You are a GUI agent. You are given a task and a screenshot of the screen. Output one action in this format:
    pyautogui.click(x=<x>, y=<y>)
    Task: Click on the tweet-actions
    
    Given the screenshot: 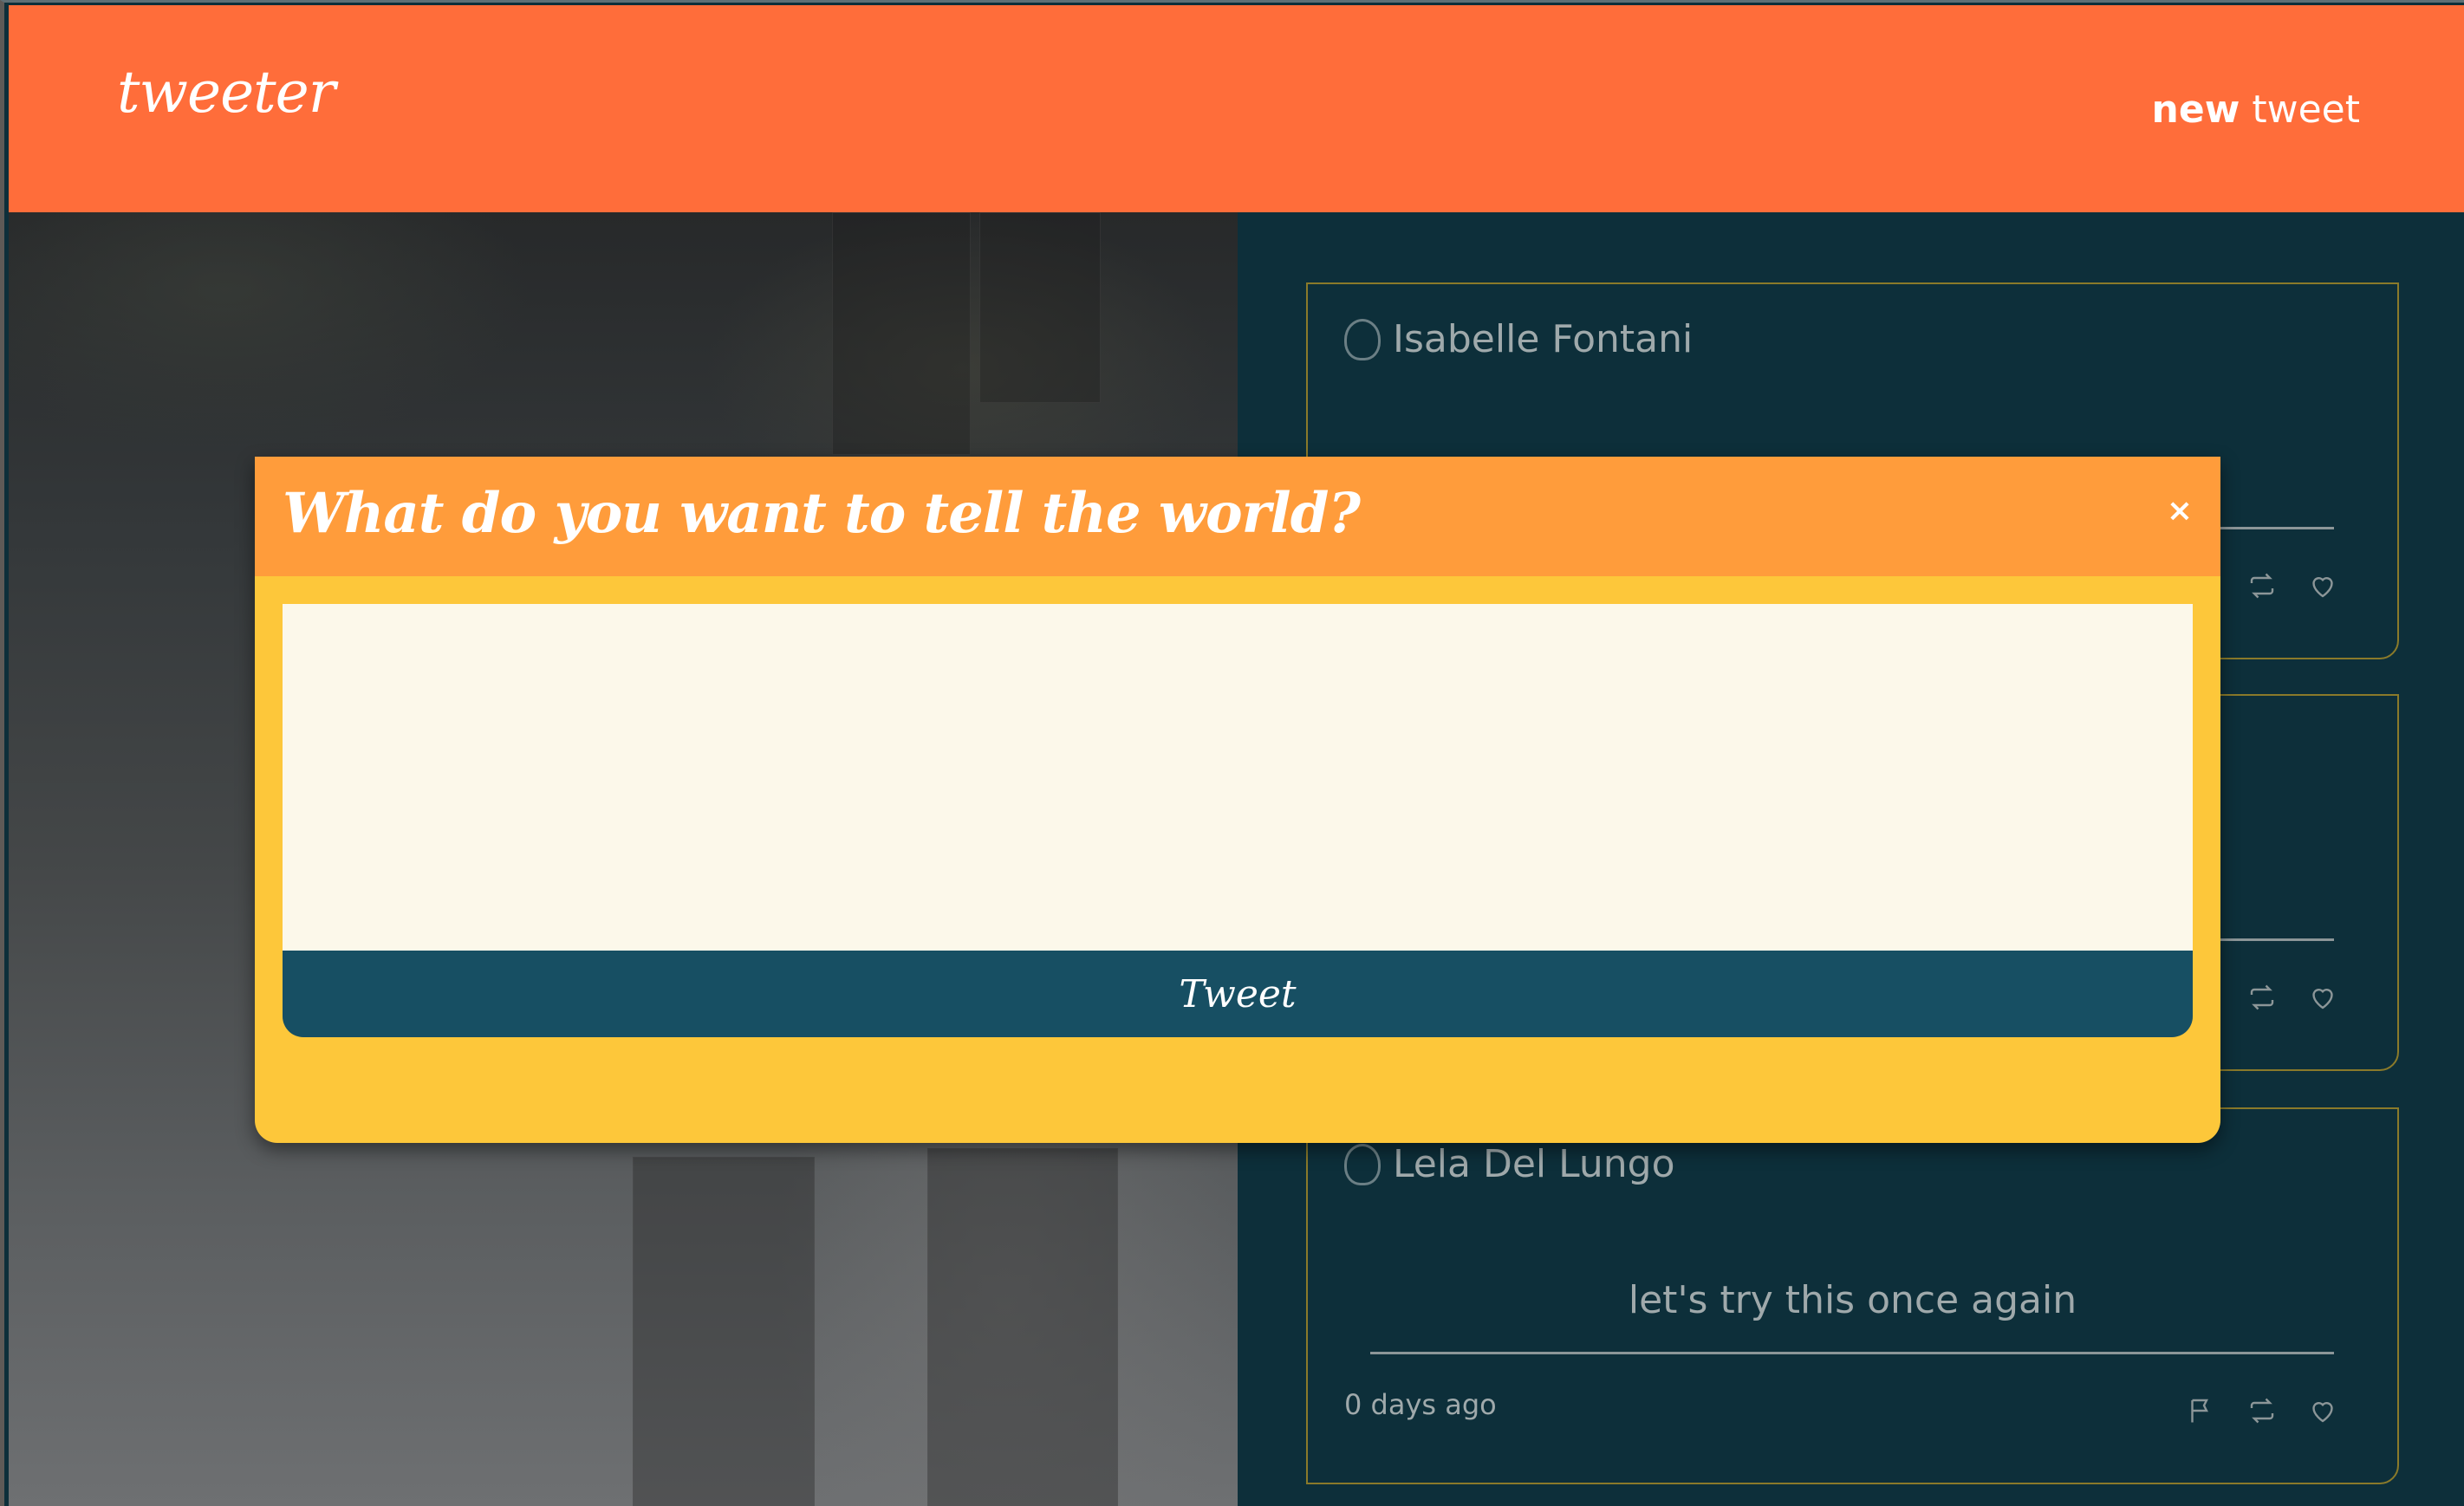 What is the action you would take?
    pyautogui.click(x=2262, y=1410)
    